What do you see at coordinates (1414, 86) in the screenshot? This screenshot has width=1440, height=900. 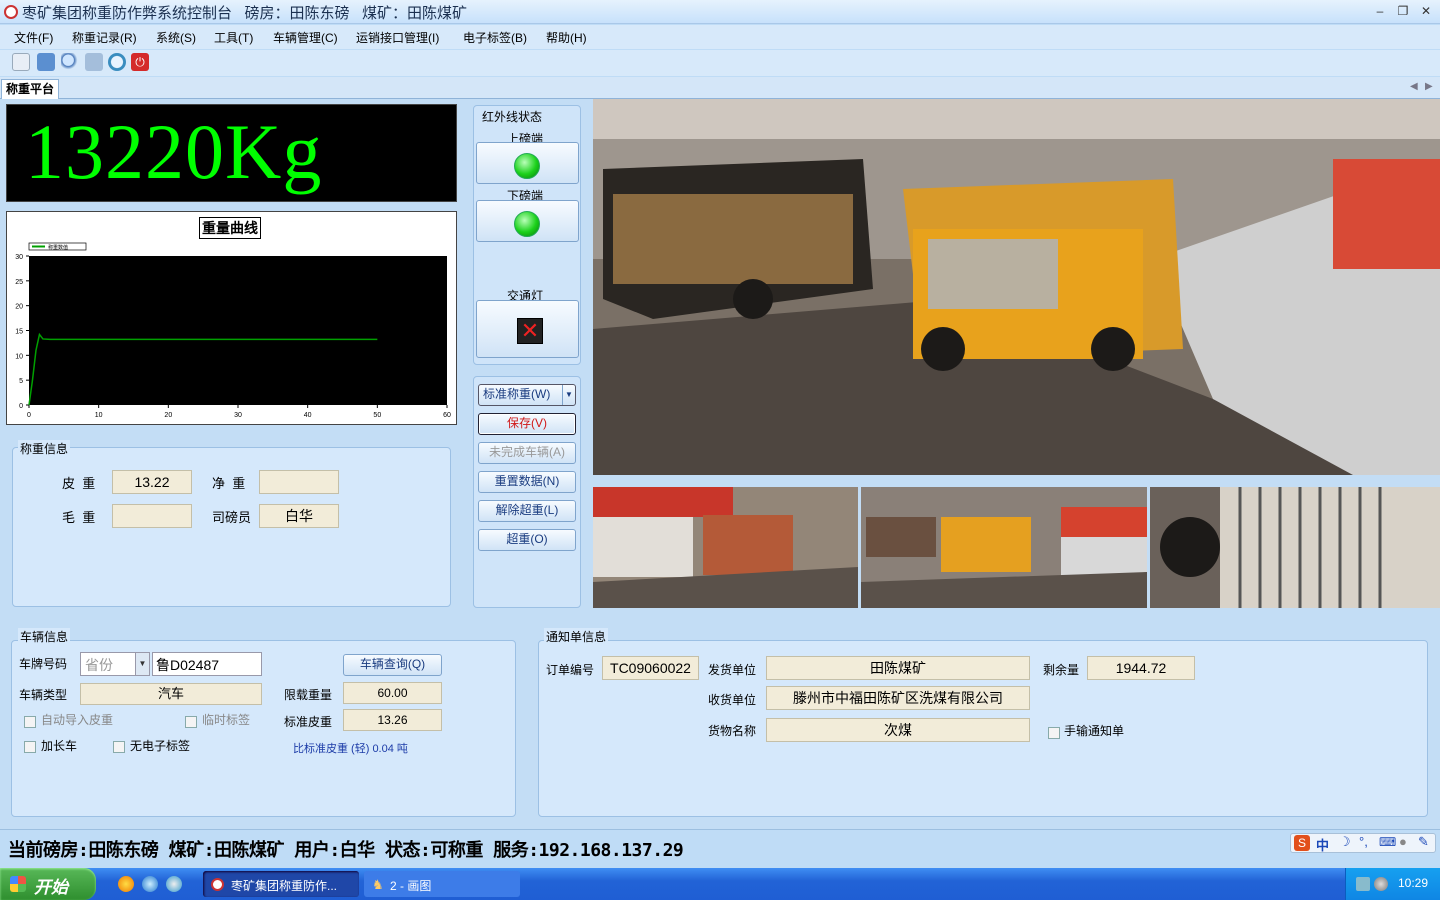 I see `tab-scroll-left-icon: ◀` at bounding box center [1414, 86].